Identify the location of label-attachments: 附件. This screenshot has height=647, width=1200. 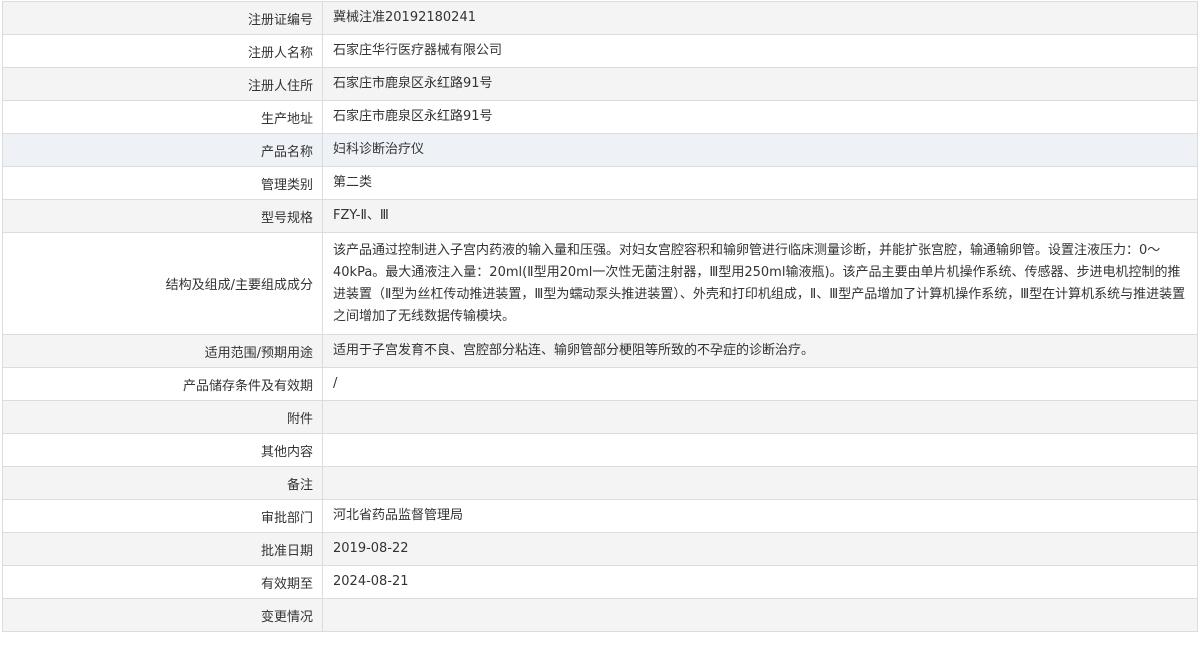
(162, 417).